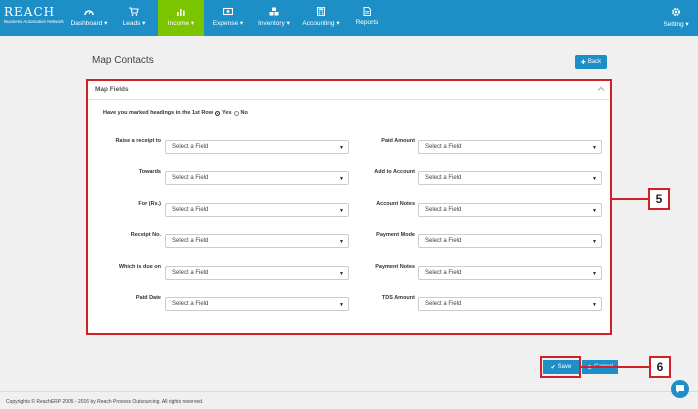 Image resolution: width=698 pixels, height=409 pixels. What do you see at coordinates (149, 172) in the screenshot?
I see `field-label-left-1: Towards` at bounding box center [149, 172].